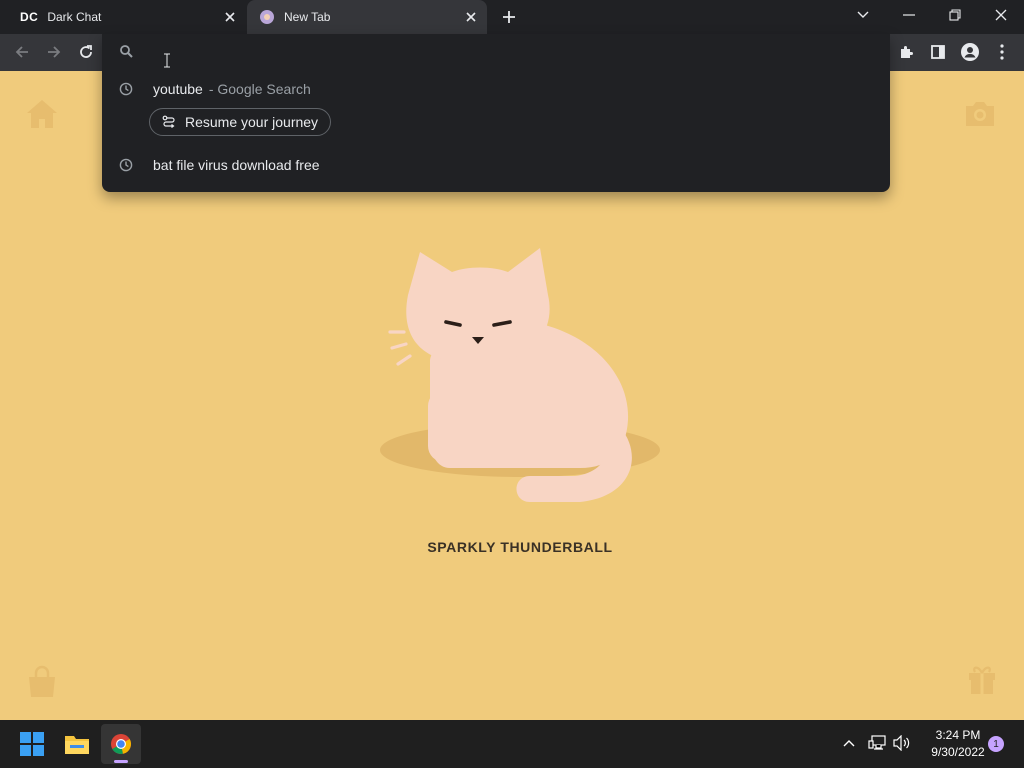 The width and height of the screenshot is (1024, 768). I want to click on profile-button, so click(970, 52).